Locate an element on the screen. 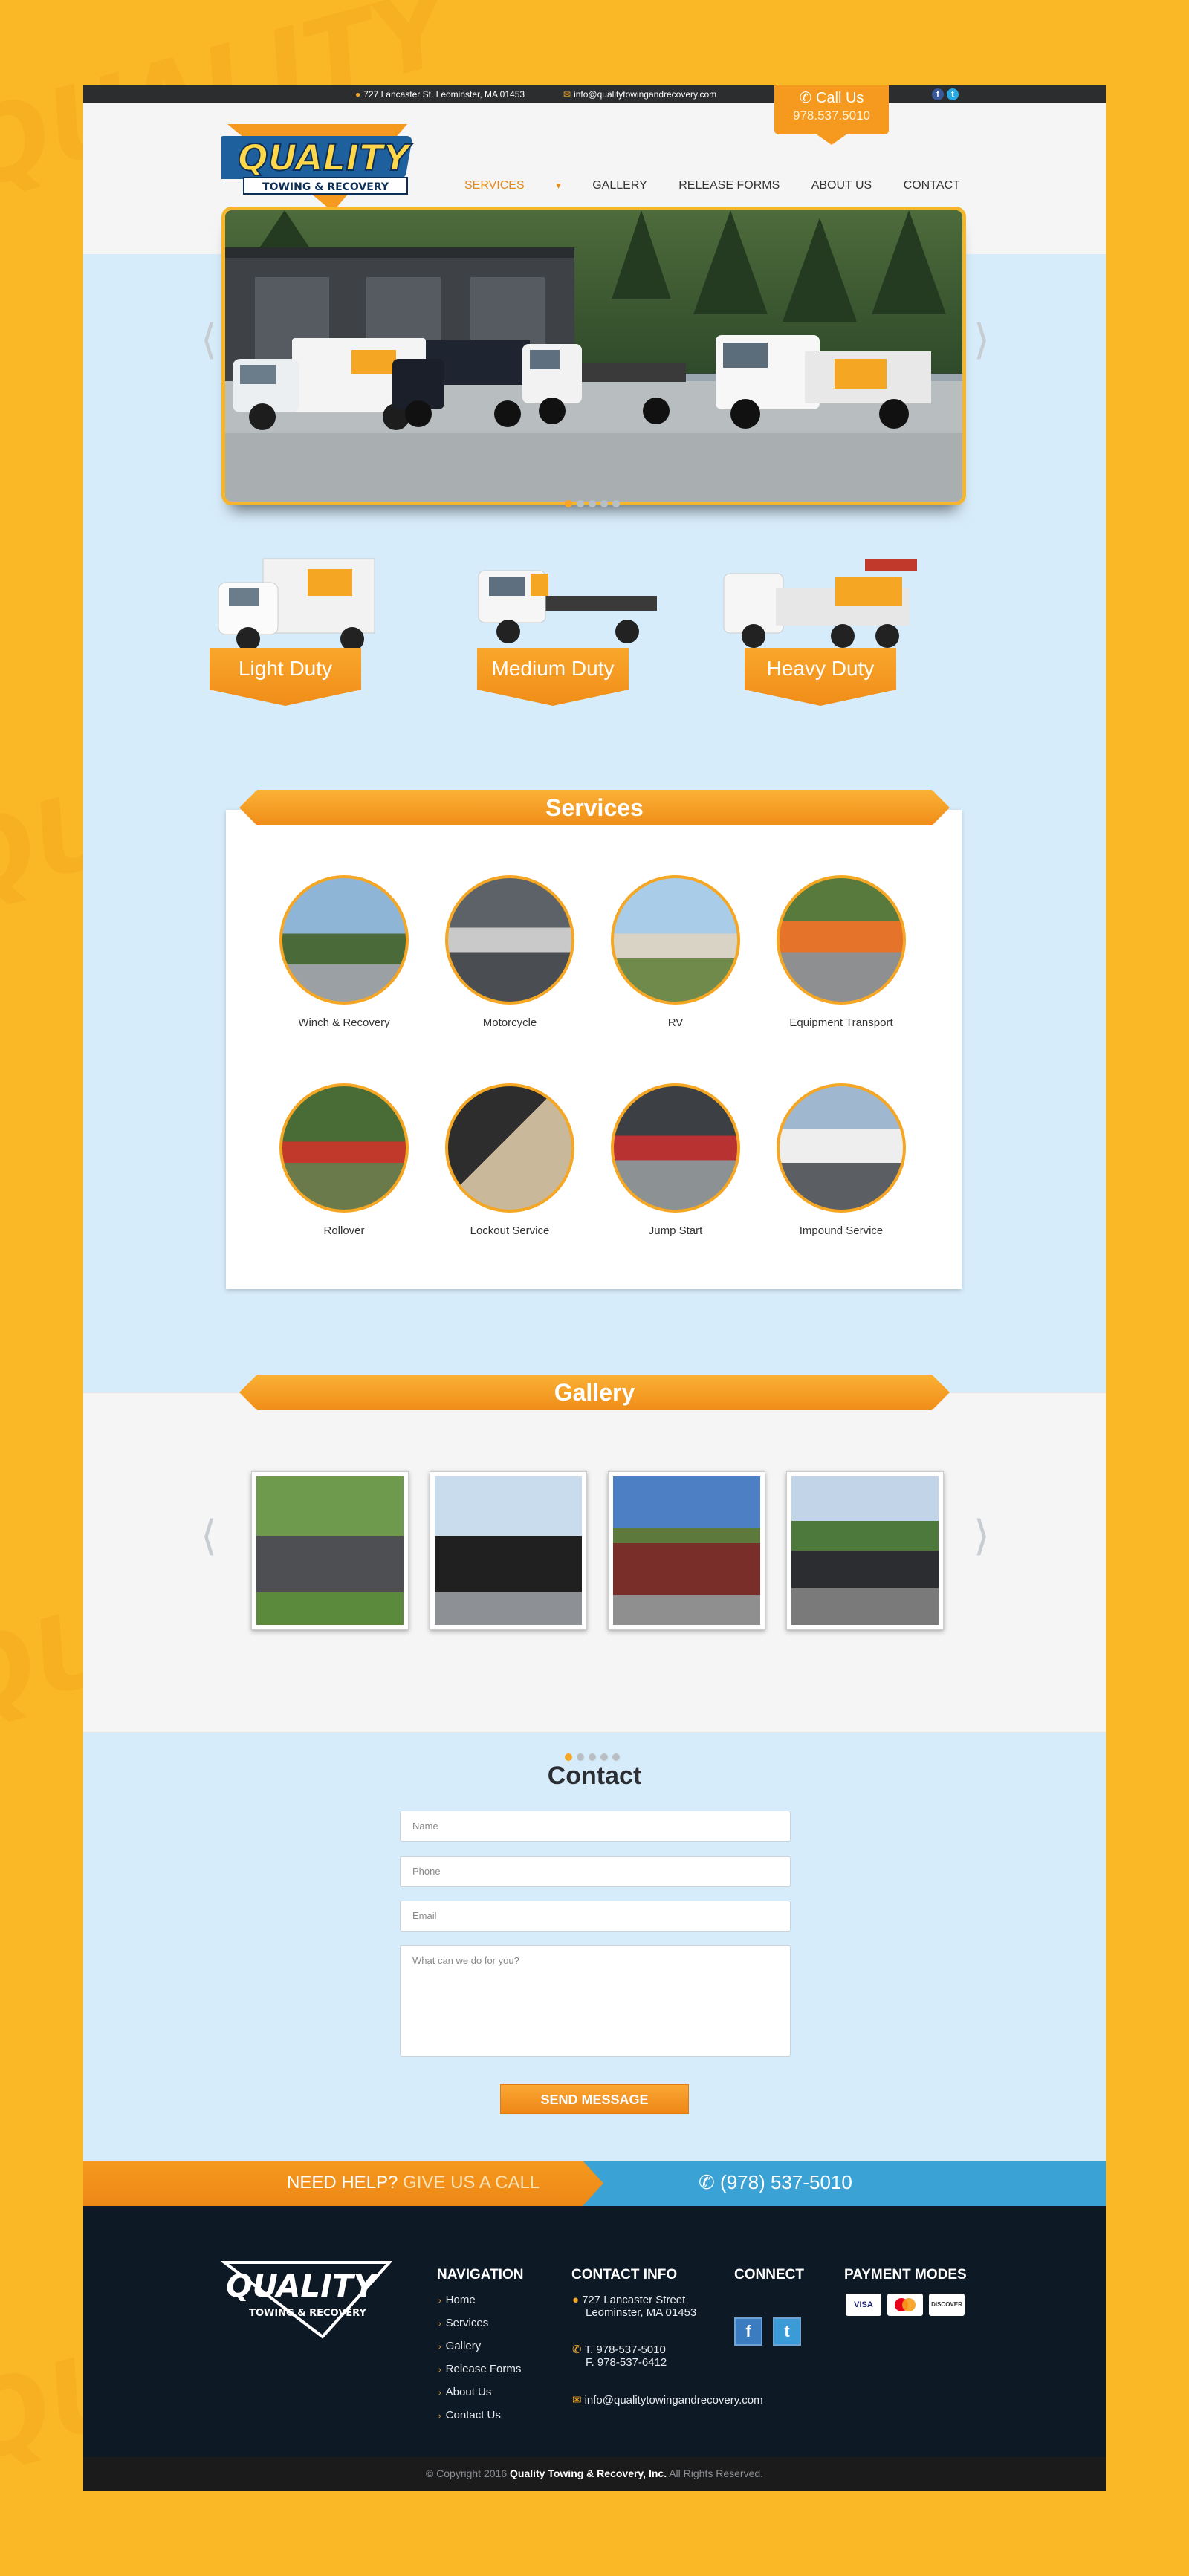 This screenshot has height=2576, width=1189. call-us-box: ✆ Call Us 978.537.5010 is located at coordinates (831, 115).